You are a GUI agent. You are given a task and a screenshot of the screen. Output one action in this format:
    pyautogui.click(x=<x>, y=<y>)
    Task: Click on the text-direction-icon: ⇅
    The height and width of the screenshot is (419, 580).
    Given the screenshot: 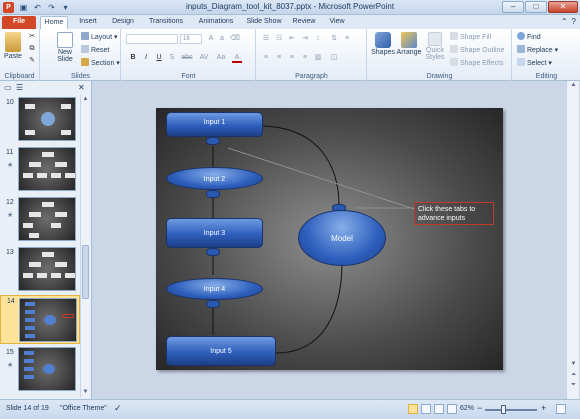 What is the action you would take?
    pyautogui.click(x=334, y=39)
    